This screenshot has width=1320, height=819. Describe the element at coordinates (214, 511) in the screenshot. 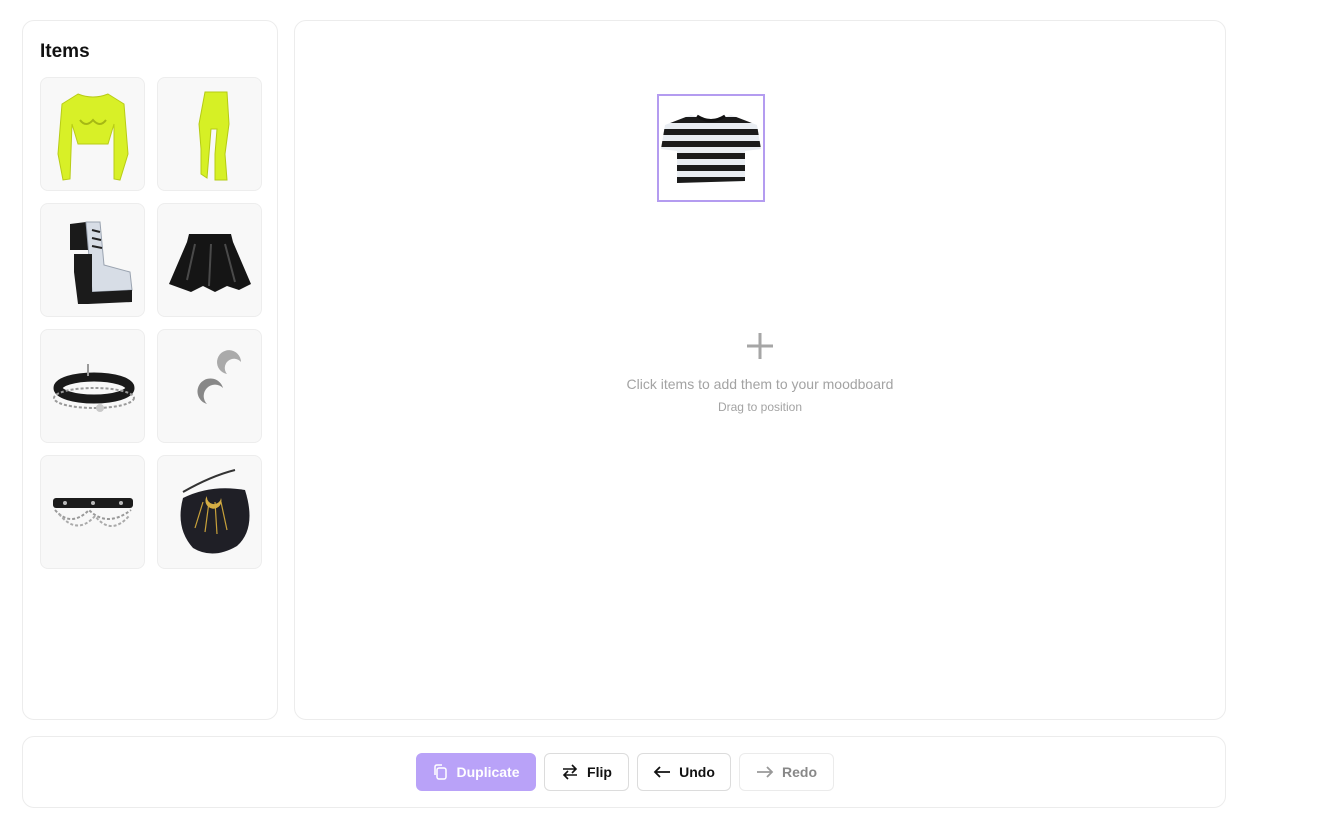

I see `crossbody-bag-image` at that location.